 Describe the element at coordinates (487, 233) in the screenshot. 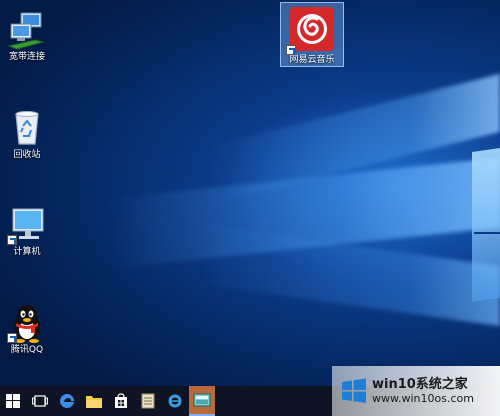

I see `wallpaper-window-divider` at that location.